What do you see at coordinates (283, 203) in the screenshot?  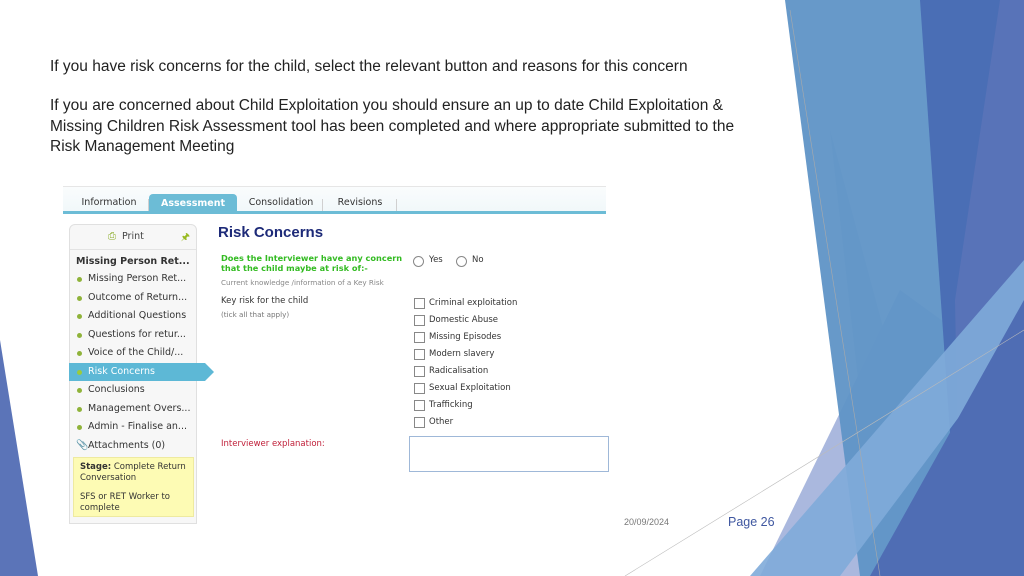 I see `tab-consolidation: Consolidation` at bounding box center [283, 203].